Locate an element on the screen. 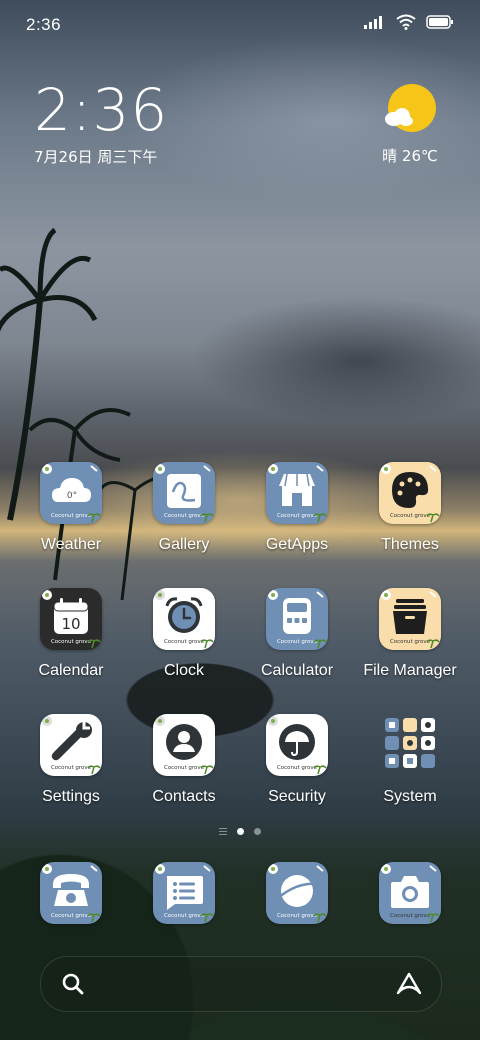 The image size is (480, 1040). app-contacts: Coconut grove Contacts is located at coordinates (184, 769).